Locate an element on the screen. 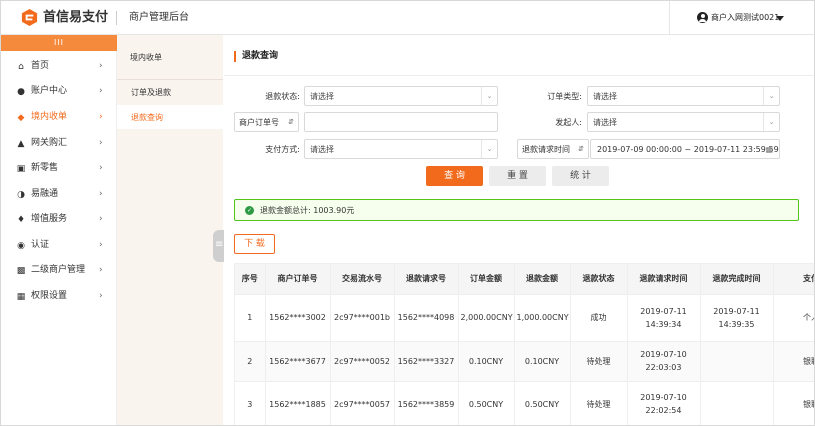 The height and width of the screenshot is (426, 815). table-cell: 2019-07-10 22:03:03 is located at coordinates (664, 361).